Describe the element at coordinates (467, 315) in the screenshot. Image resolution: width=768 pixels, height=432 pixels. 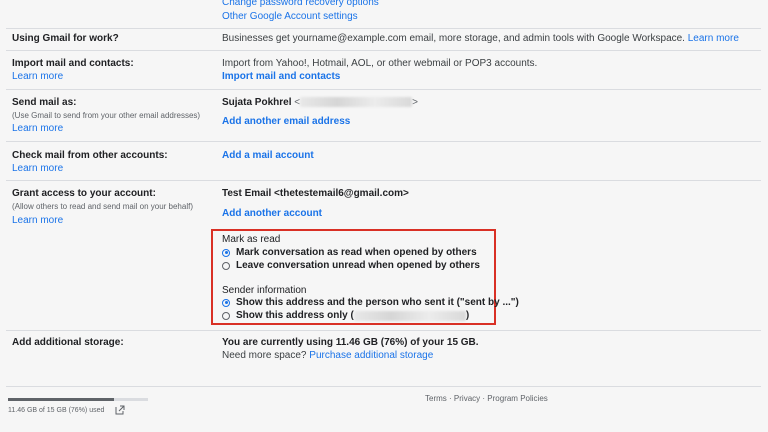
I see `show-address-only-close: )` at that location.